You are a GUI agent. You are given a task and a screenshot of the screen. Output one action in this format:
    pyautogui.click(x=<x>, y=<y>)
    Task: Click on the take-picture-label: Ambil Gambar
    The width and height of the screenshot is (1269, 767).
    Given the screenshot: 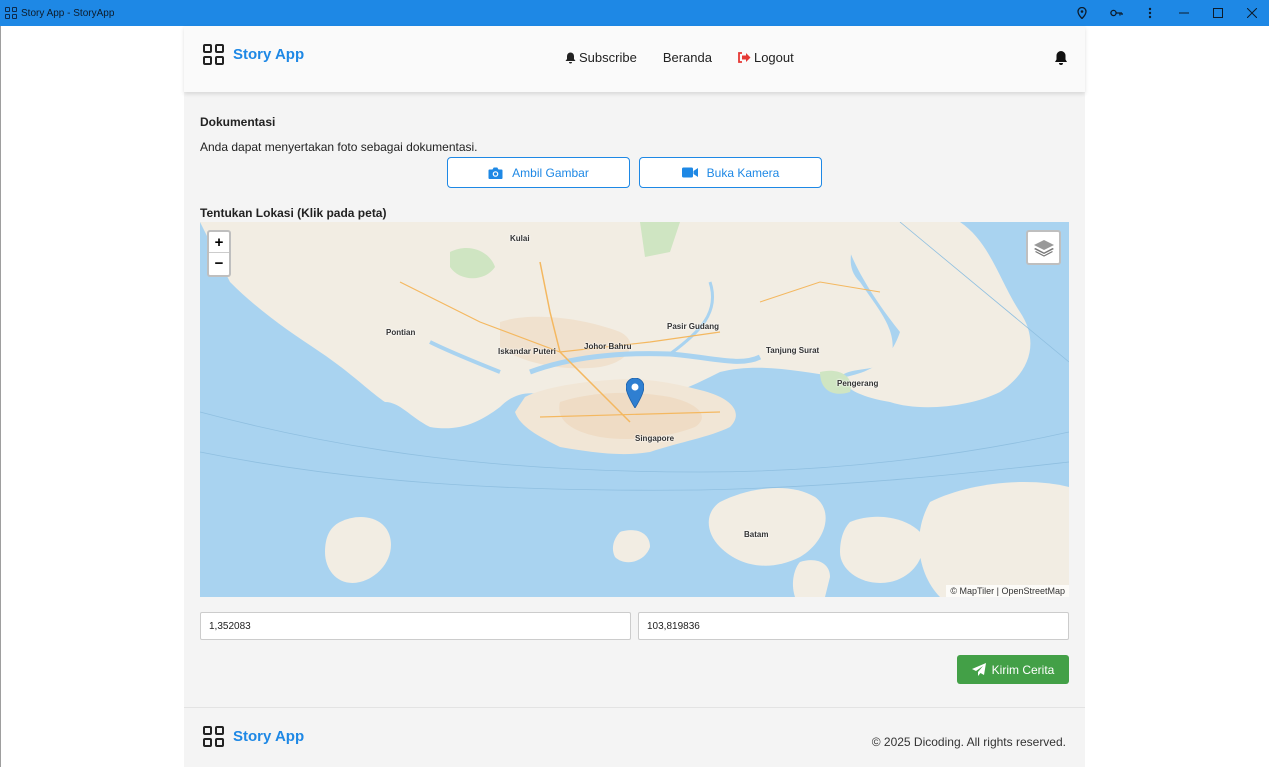 What is the action you would take?
    pyautogui.click(x=550, y=172)
    